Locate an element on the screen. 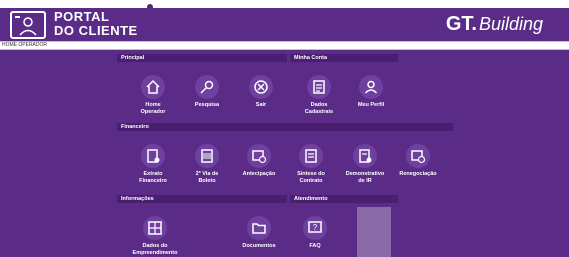 The width and height of the screenshot is (569, 257). brand-mark: GT. is located at coordinates (461, 24).